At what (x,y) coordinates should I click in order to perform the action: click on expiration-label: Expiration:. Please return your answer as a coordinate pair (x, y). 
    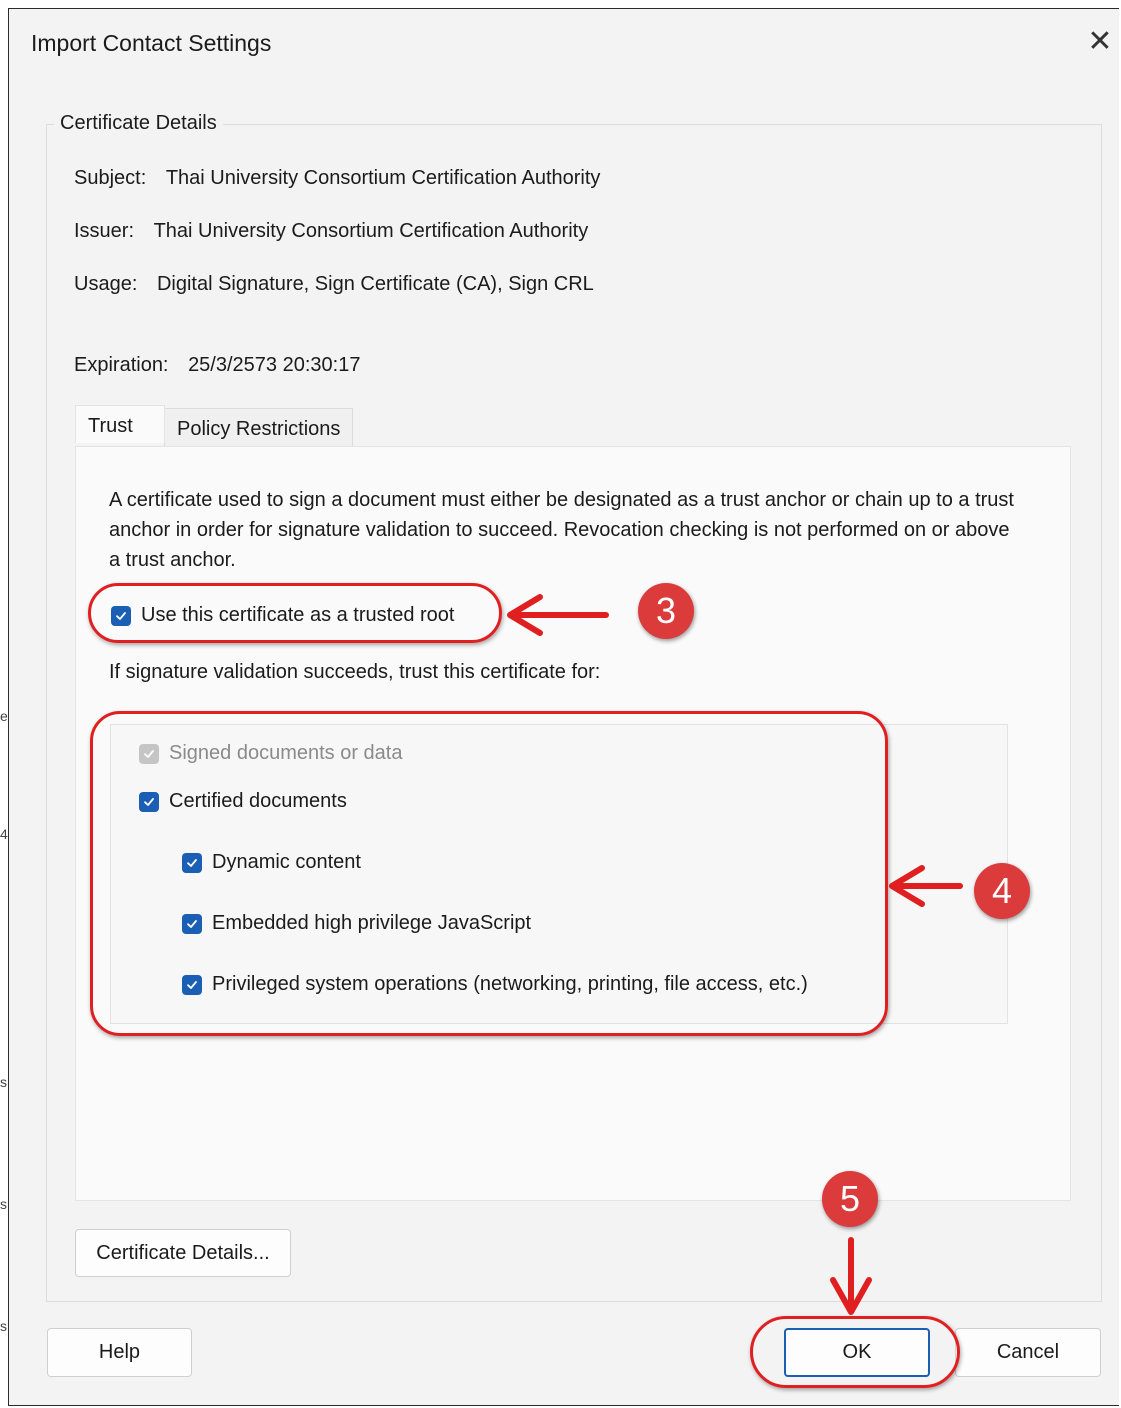
    Looking at the image, I should click on (121, 365).